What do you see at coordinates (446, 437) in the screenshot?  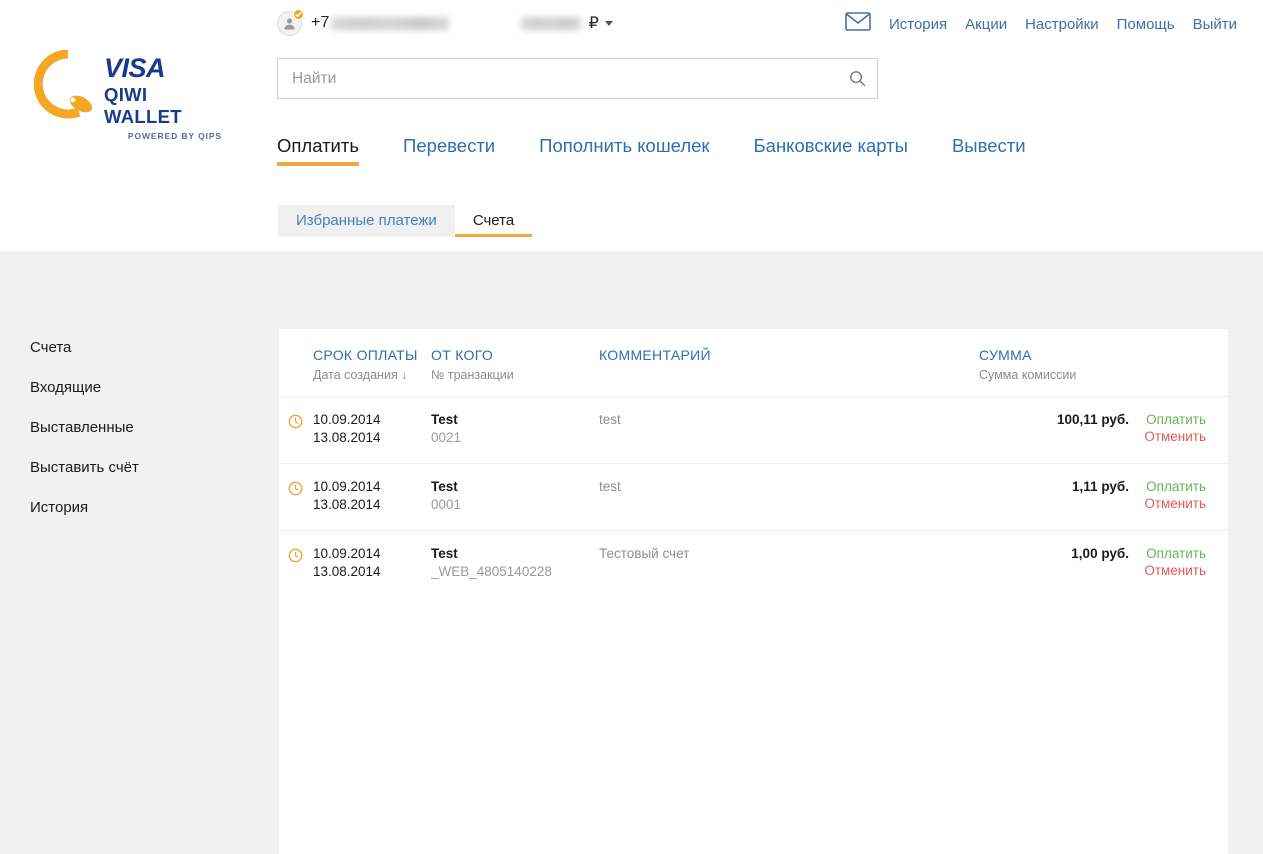 I see `transaction-number: 0021` at bounding box center [446, 437].